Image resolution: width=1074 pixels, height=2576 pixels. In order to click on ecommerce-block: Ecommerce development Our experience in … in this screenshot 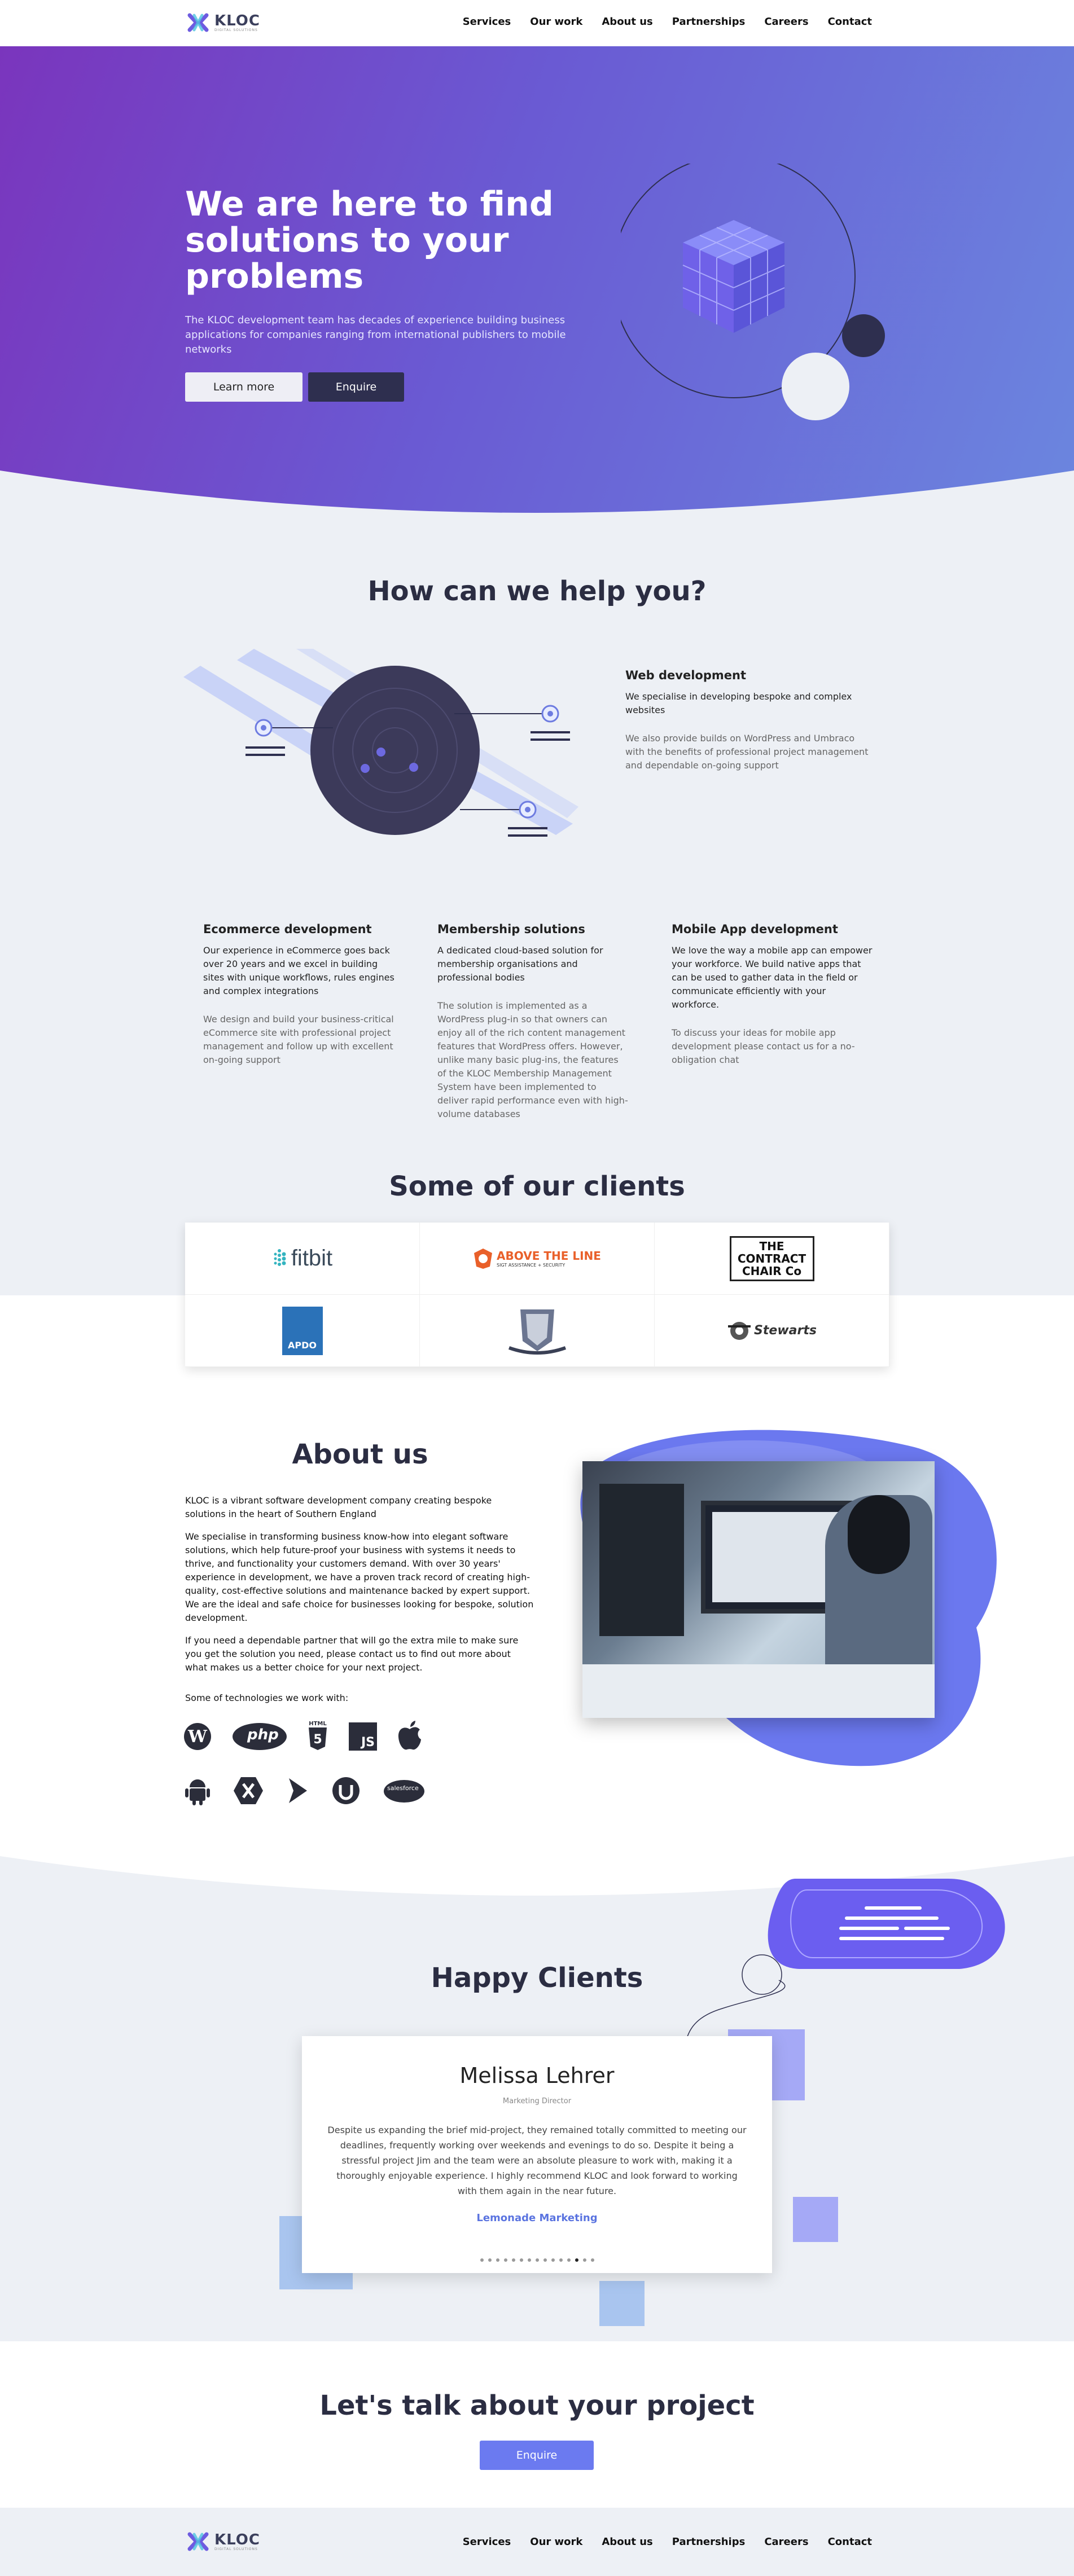, I will do `click(299, 995)`.